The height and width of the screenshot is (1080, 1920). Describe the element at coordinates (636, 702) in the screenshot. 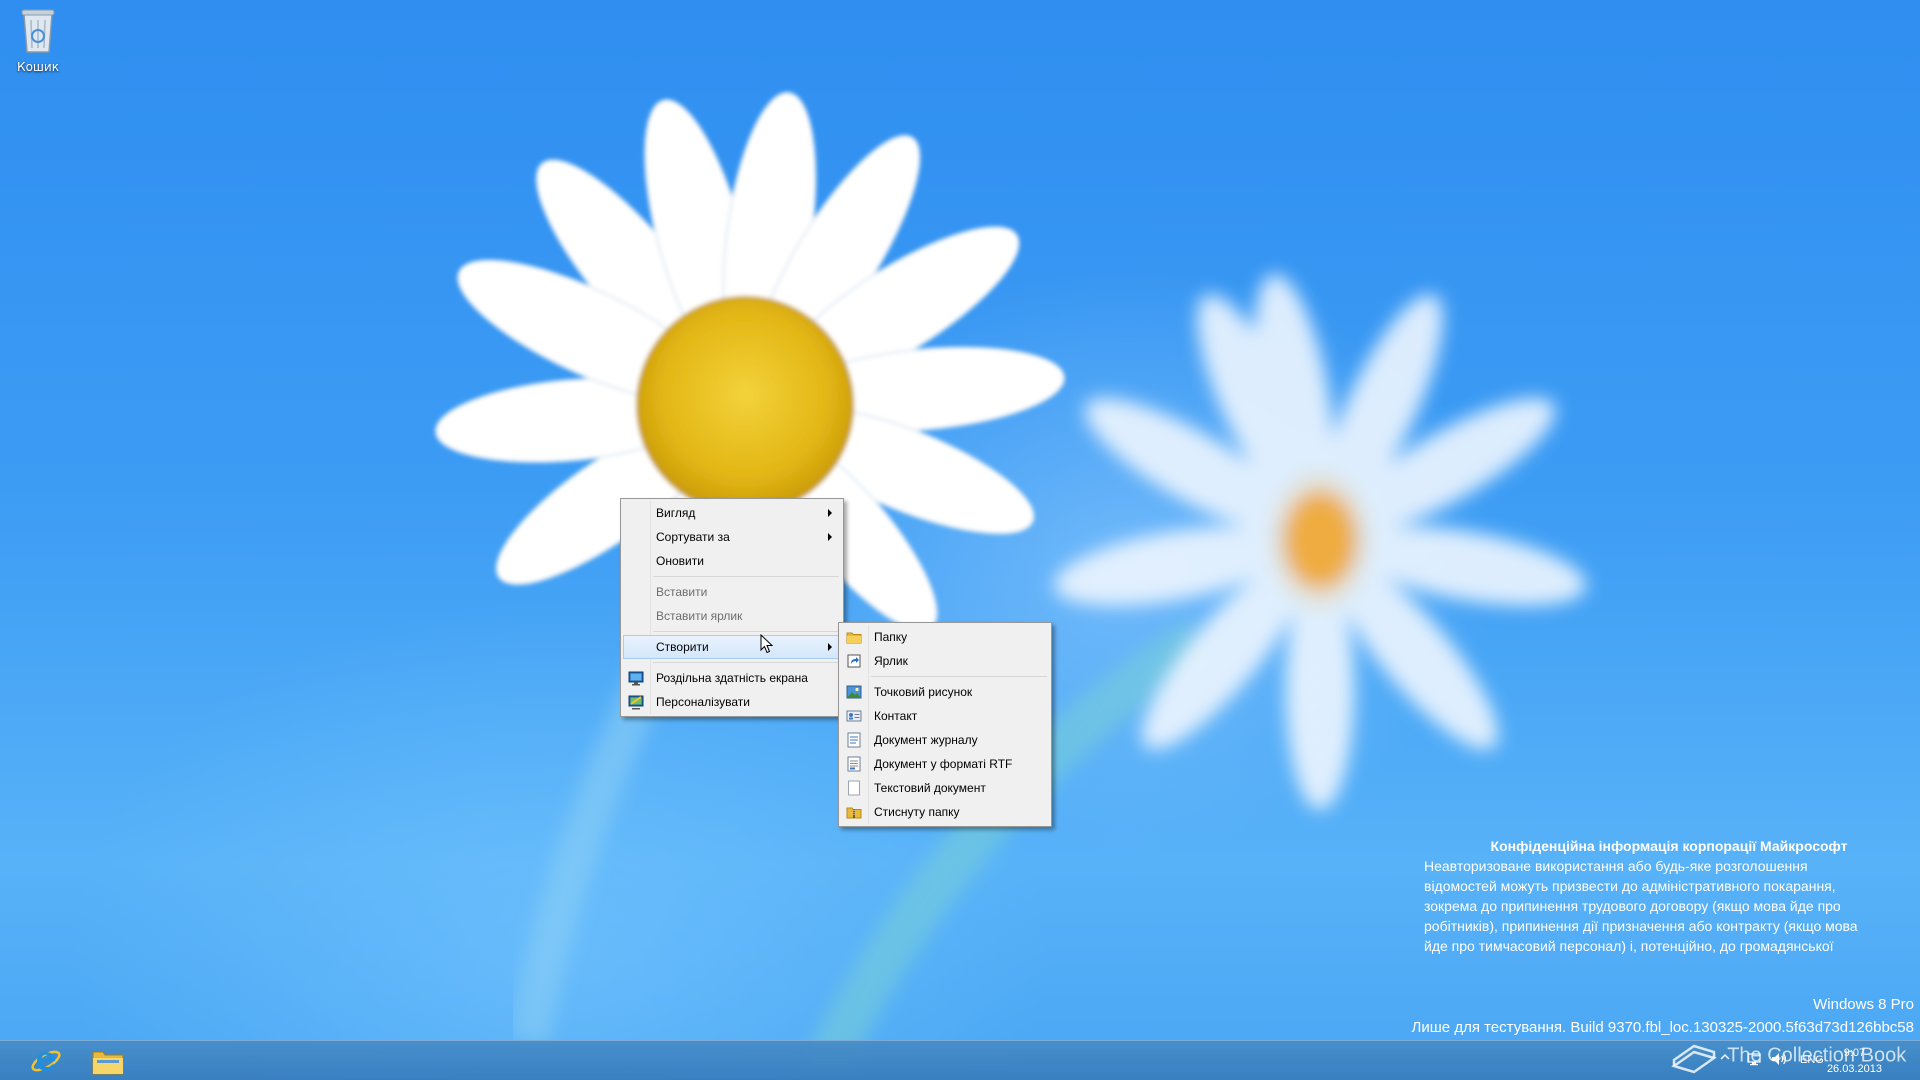

I see `personalize-icon` at that location.